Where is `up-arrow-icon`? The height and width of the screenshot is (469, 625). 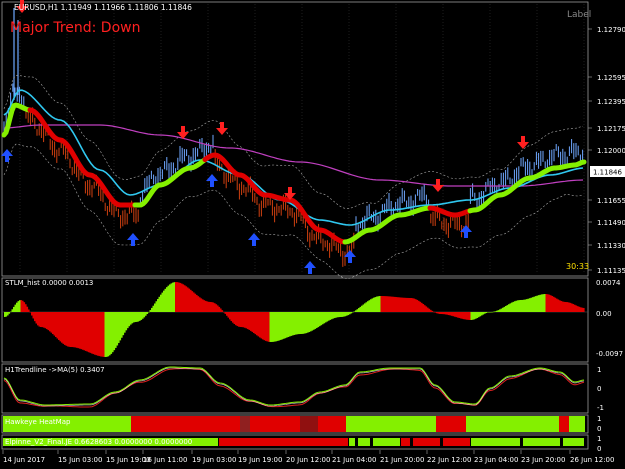
up-arrow-icon is located at coordinates (133, 239).